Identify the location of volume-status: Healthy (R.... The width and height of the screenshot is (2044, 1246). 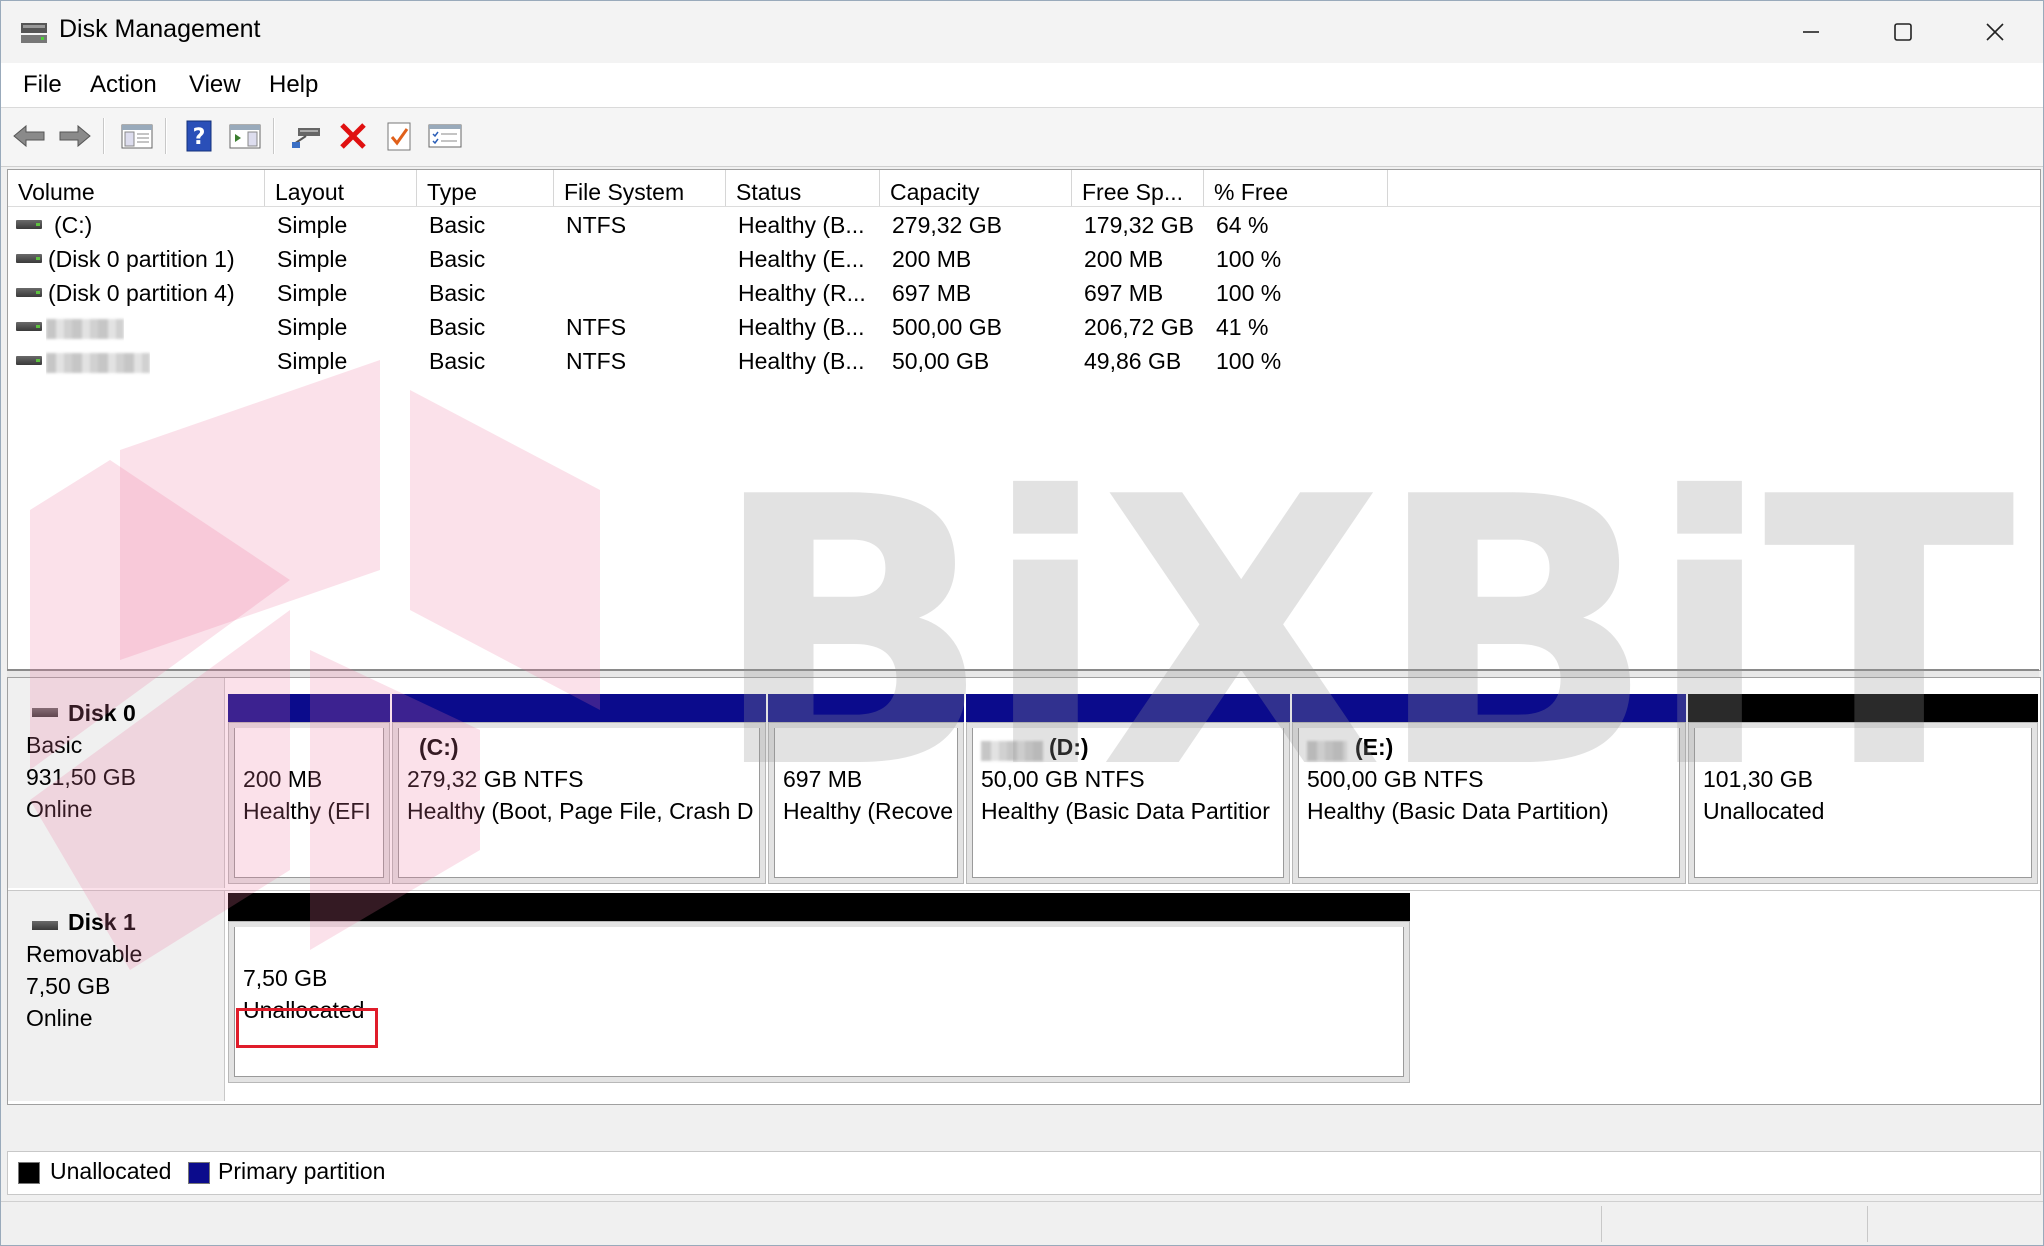
(802, 293).